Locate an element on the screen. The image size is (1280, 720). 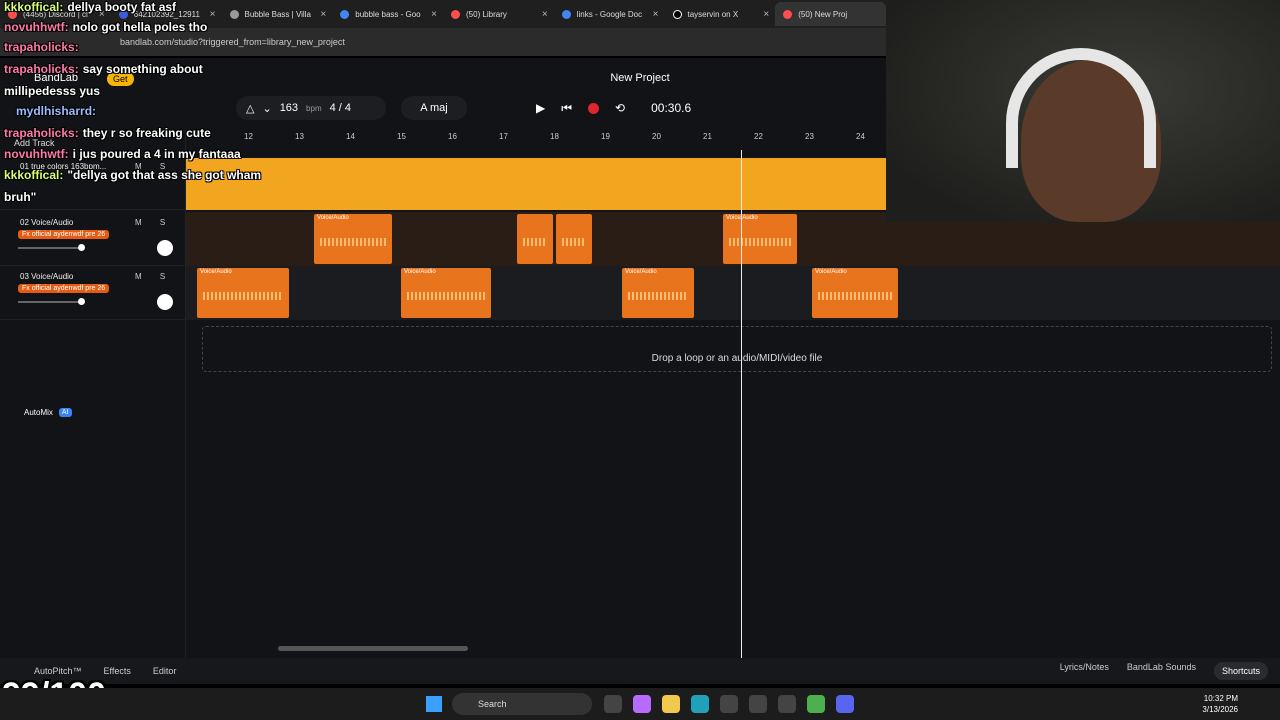
tab-label: (50) New Proj is located at coordinates (823, 14).